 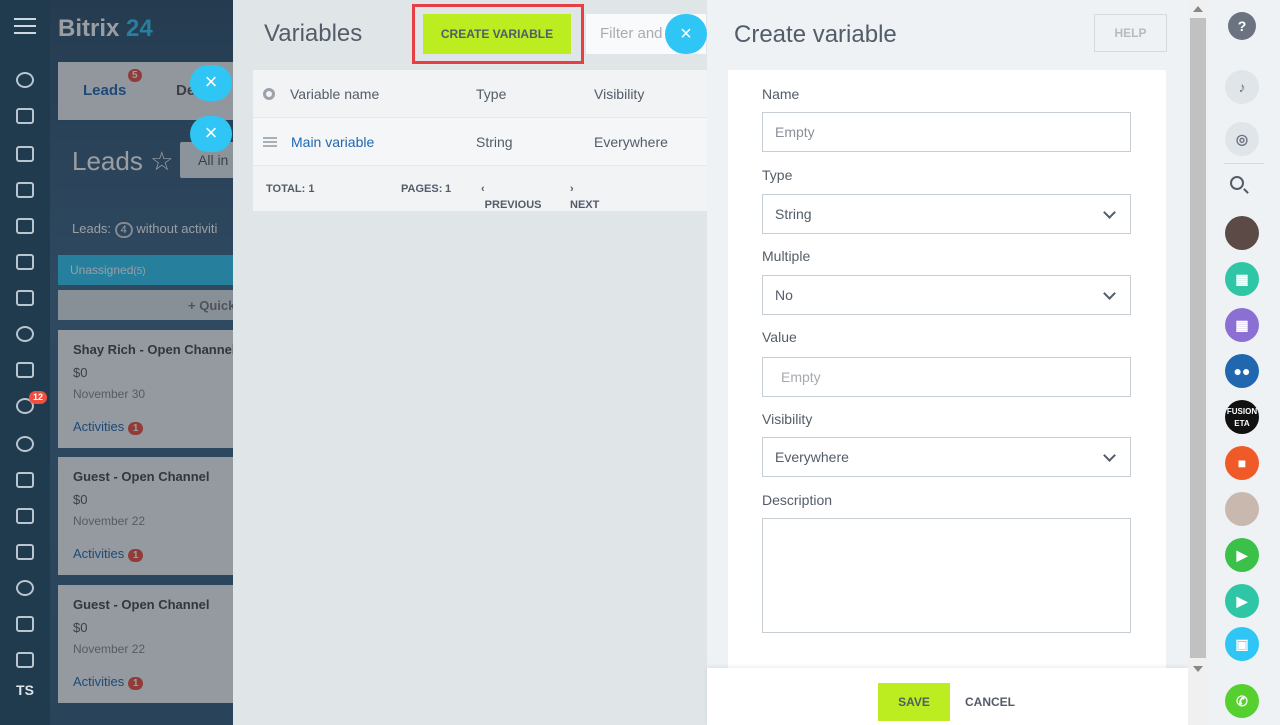 I want to click on user-initials: TS, so click(x=25, y=690).